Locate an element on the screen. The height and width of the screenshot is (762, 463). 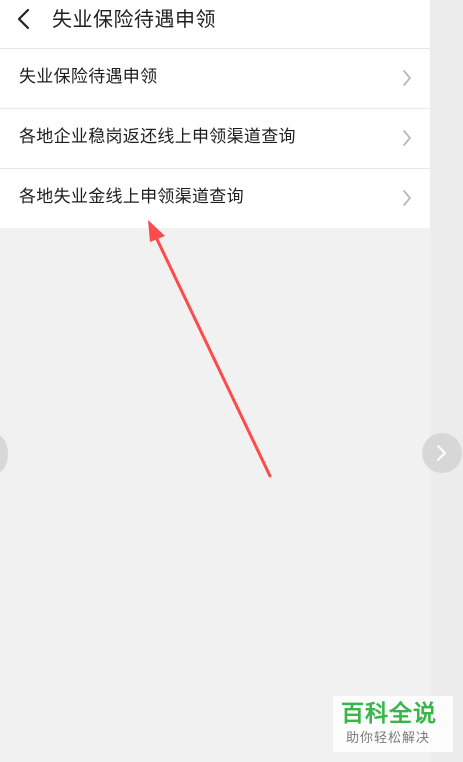
header-bar: 失业保险待遇申领 is located at coordinates (215, 24).